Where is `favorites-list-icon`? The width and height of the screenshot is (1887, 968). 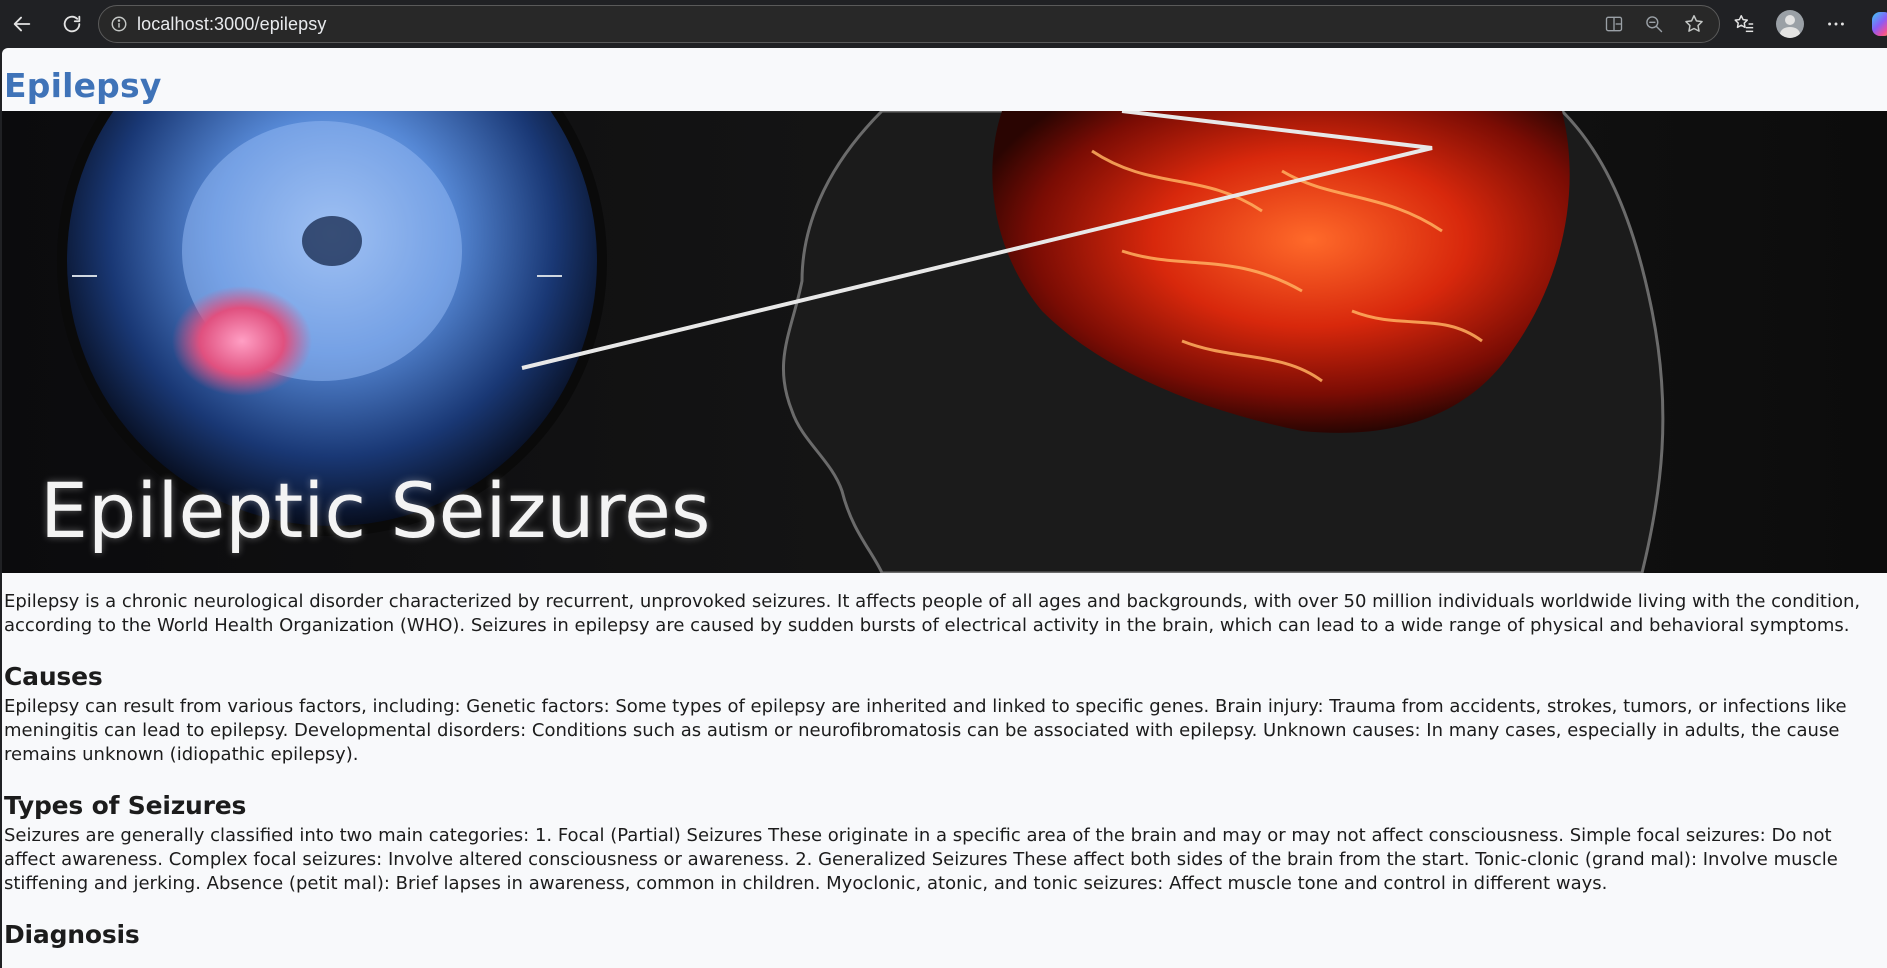
favorites-list-icon is located at coordinates (1744, 24).